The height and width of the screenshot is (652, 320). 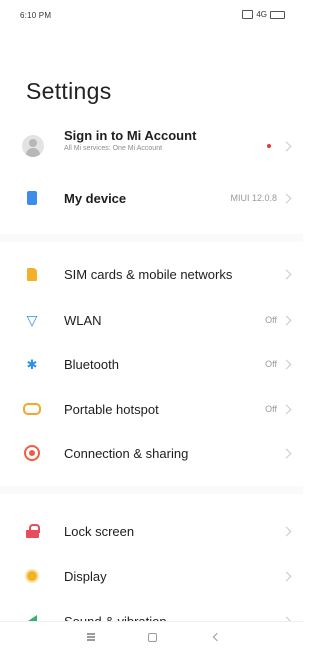 I want to click on signal-icon, so click(x=248, y=14).